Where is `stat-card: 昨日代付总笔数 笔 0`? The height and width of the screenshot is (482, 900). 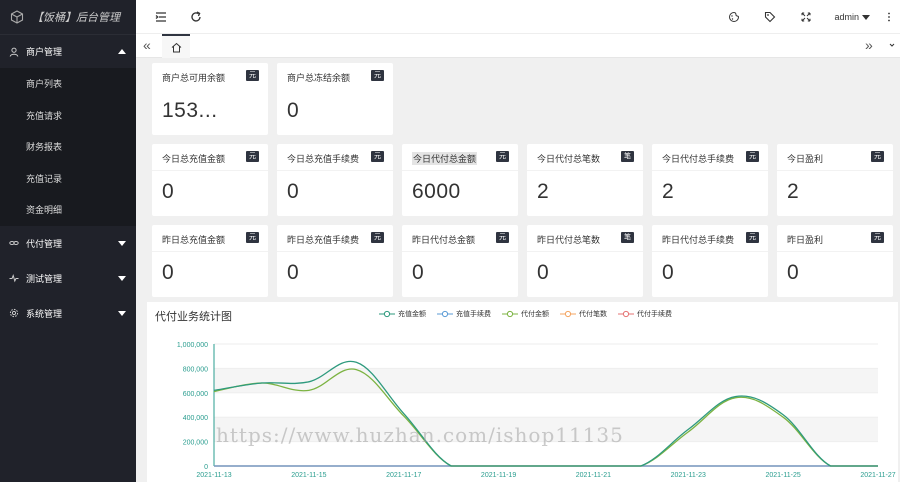
stat-card: 昨日代付总笔数 笔 0 is located at coordinates (585, 261).